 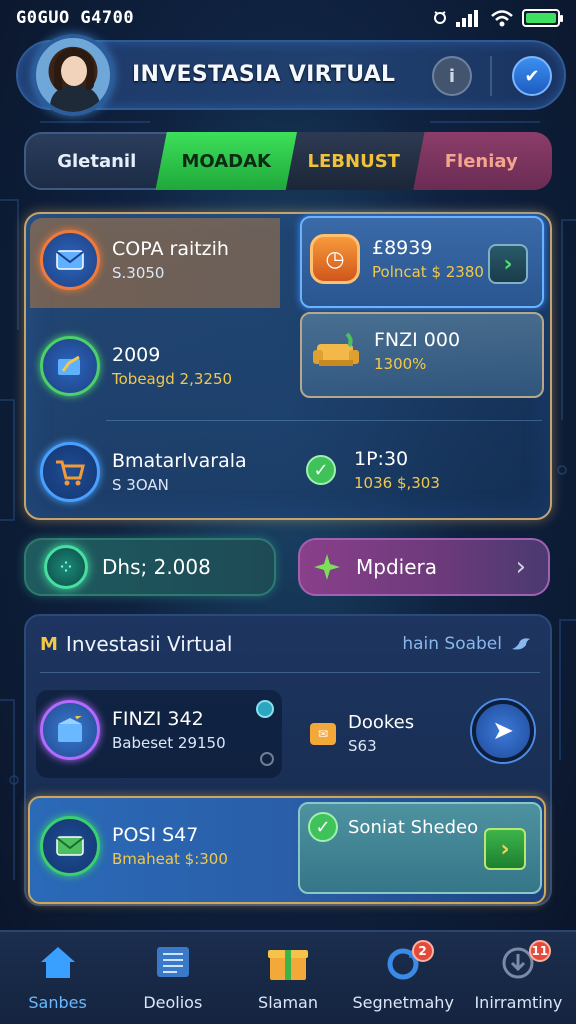 I want to click on item-value: S.3050, so click(x=138, y=273).